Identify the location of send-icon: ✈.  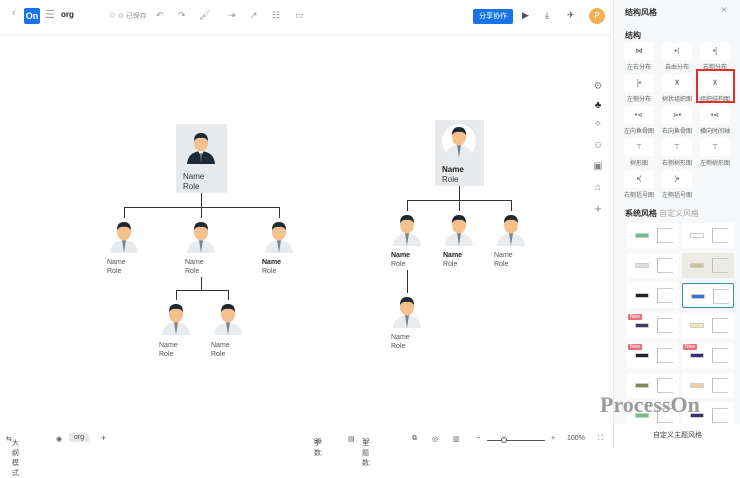
(571, 15).